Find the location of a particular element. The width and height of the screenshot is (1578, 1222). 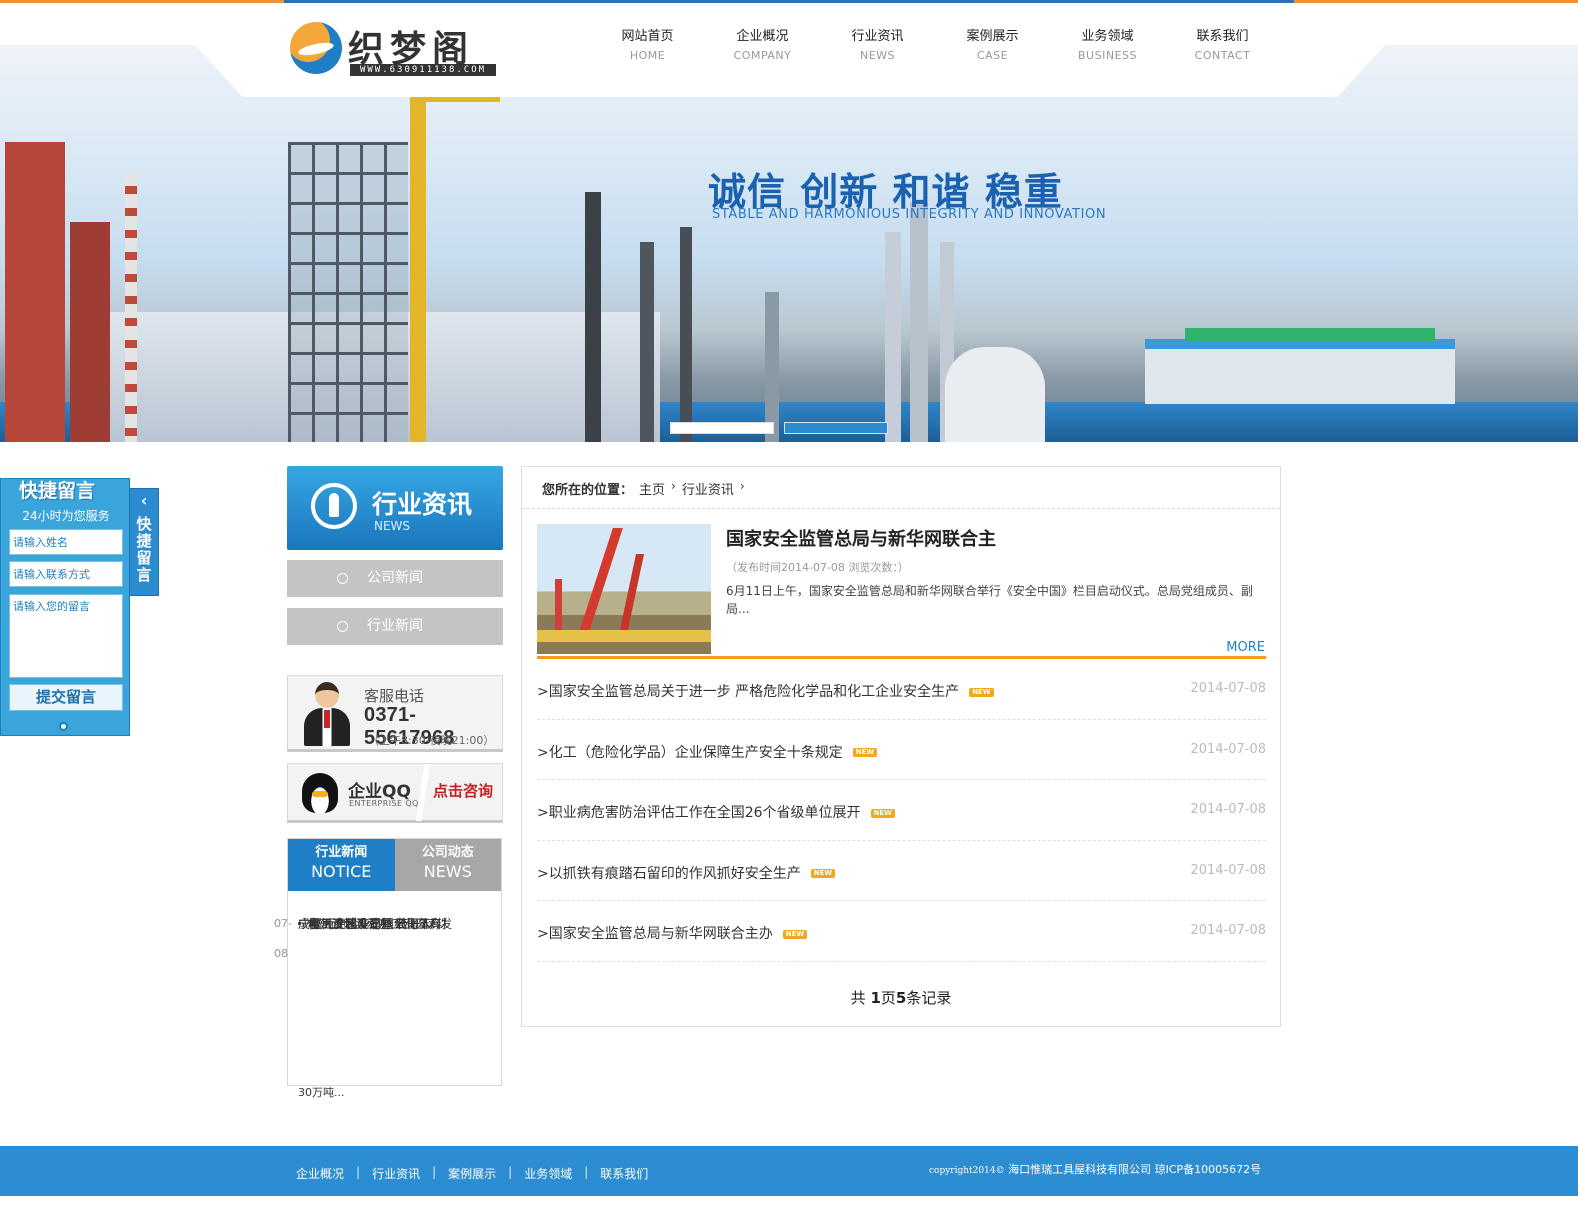

sidebar-item-label: 公司新闻 is located at coordinates (395, 578).